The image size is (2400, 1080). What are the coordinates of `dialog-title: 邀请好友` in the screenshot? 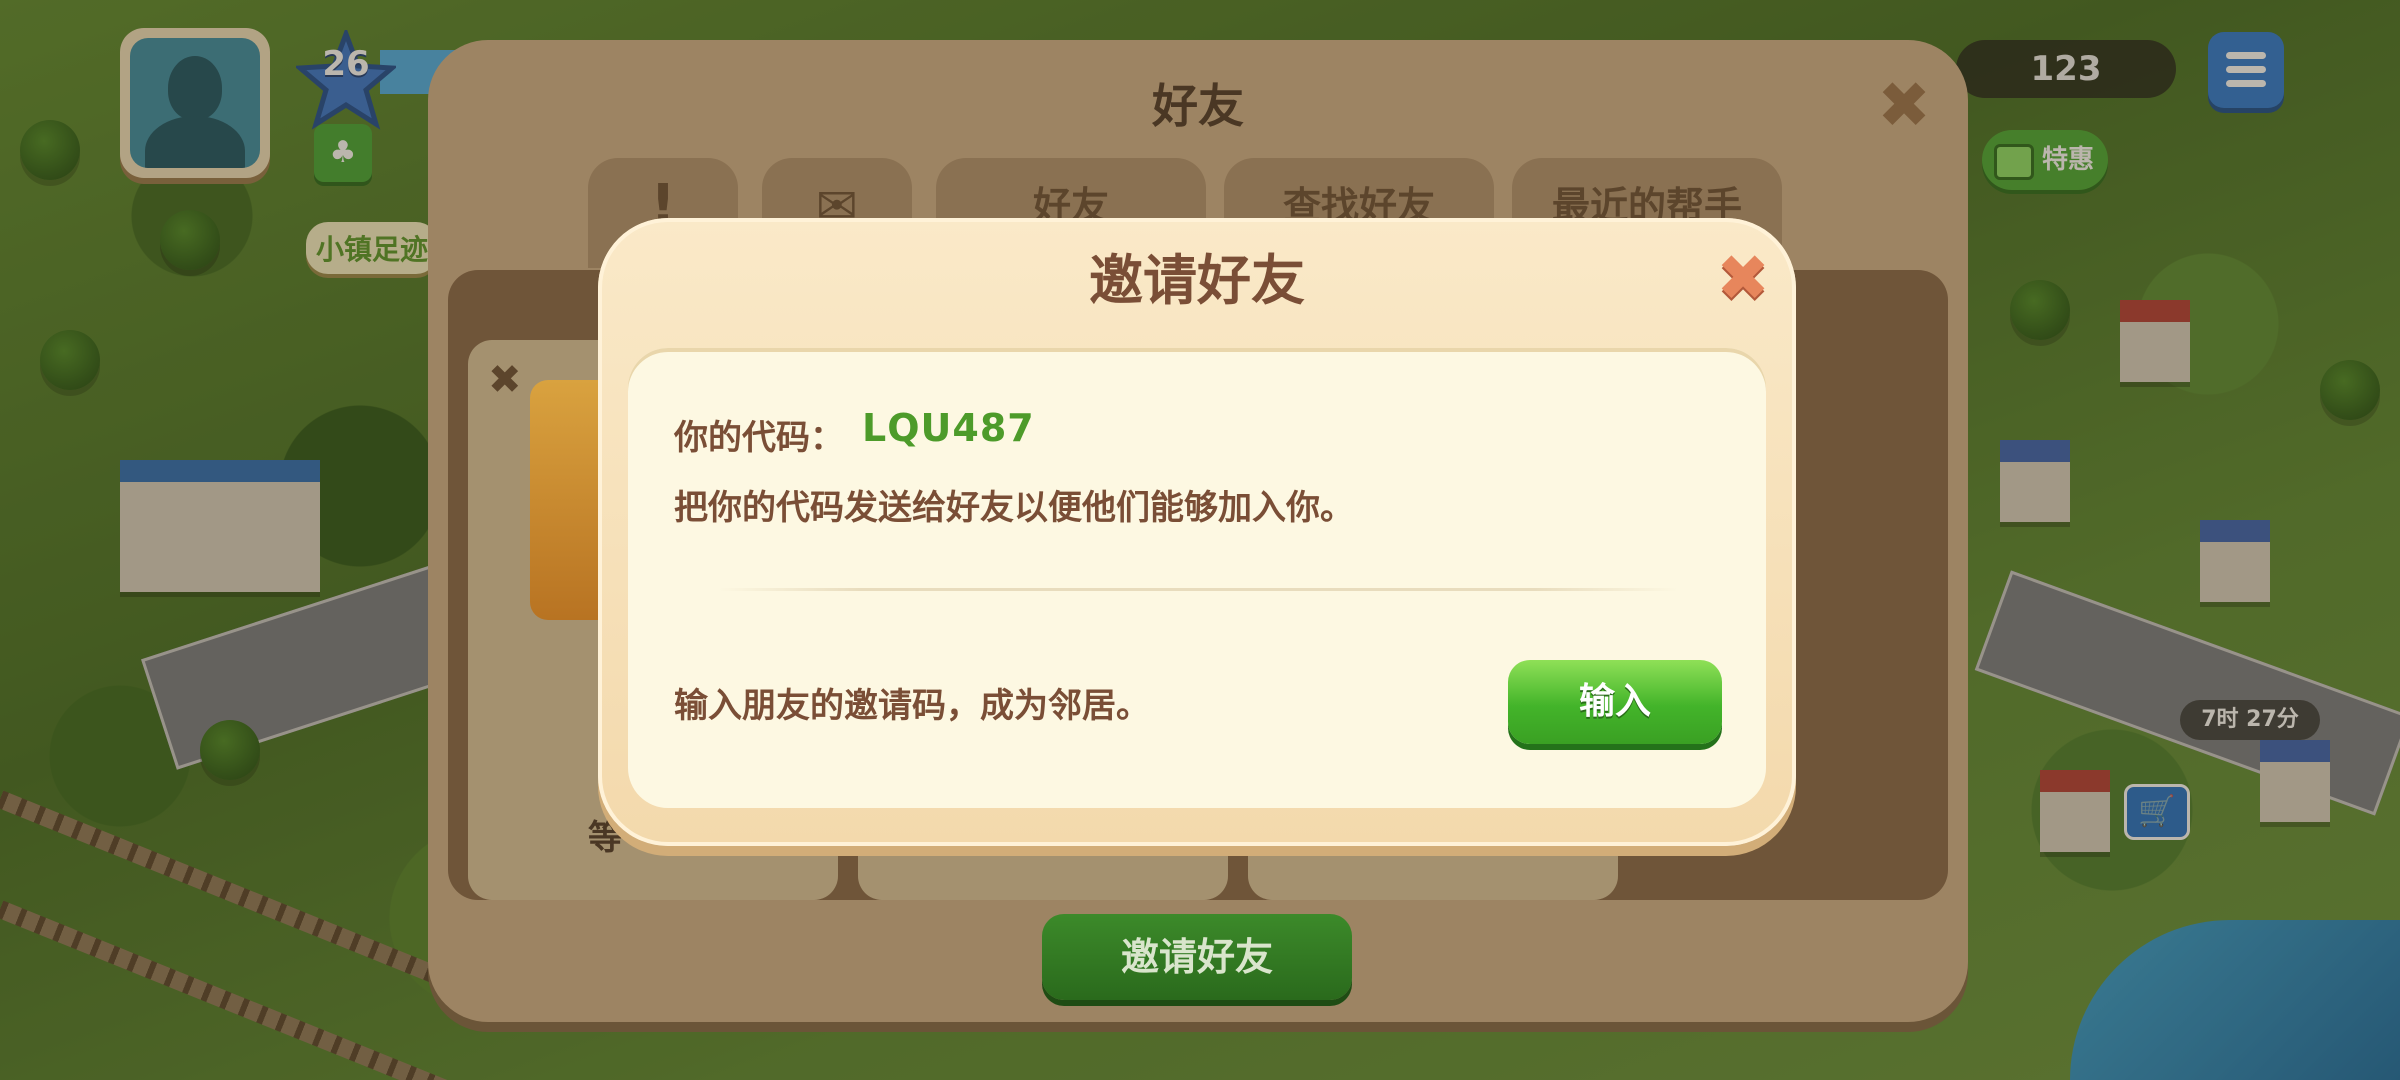 It's located at (1197, 280).